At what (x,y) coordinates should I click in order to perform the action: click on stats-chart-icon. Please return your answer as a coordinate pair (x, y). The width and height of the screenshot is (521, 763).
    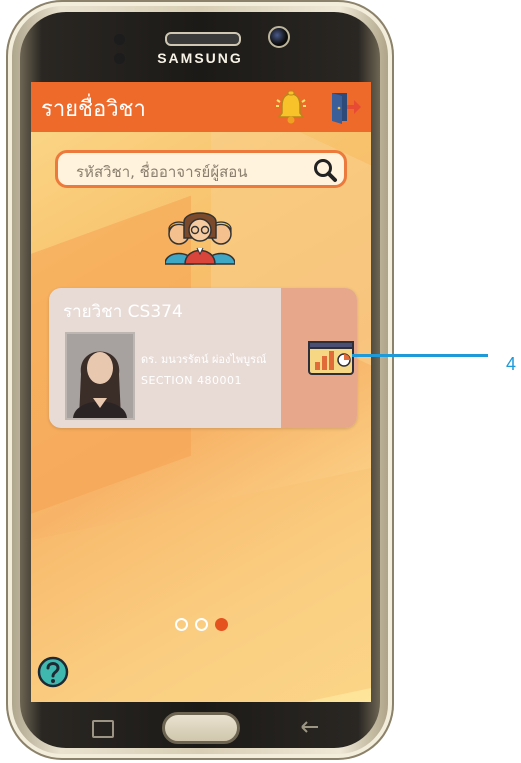
    Looking at the image, I should click on (331, 358).